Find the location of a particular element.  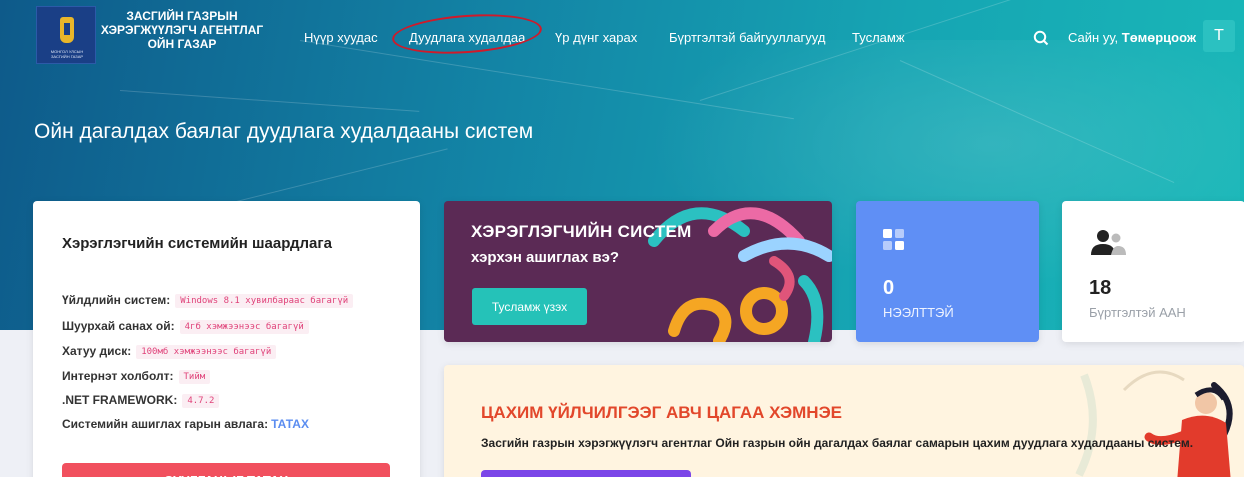

guide-row: Системийн ашиглах гарын авлага: ТАТАХ is located at coordinates (185, 424).